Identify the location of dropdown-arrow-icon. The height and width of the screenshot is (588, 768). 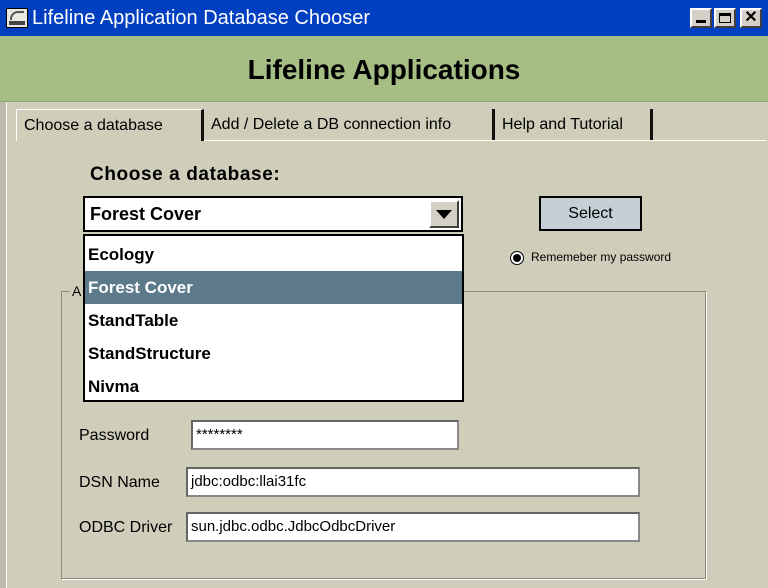
(444, 214).